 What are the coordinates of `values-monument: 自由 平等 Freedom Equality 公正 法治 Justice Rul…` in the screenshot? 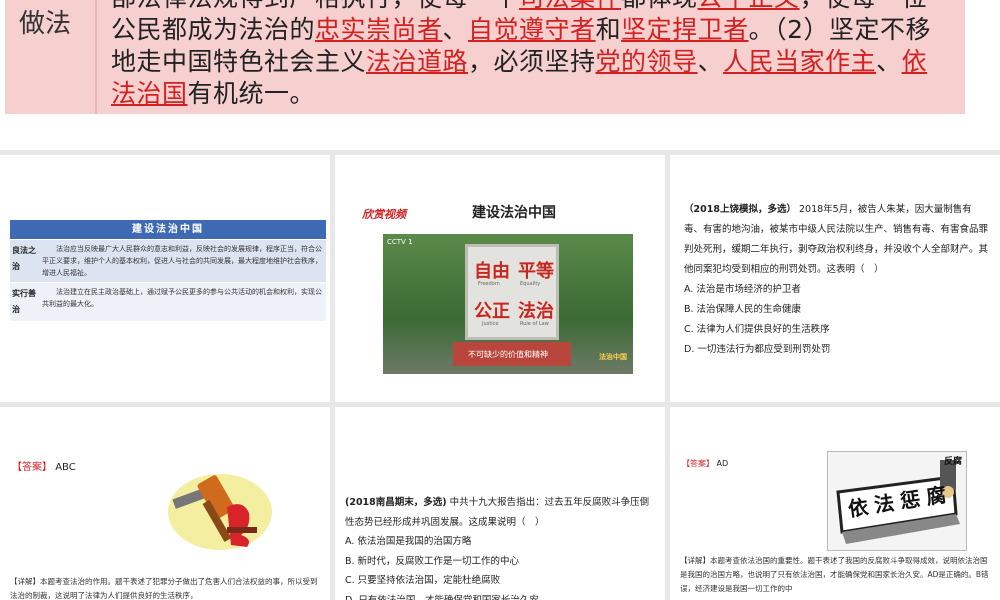 It's located at (512, 292).